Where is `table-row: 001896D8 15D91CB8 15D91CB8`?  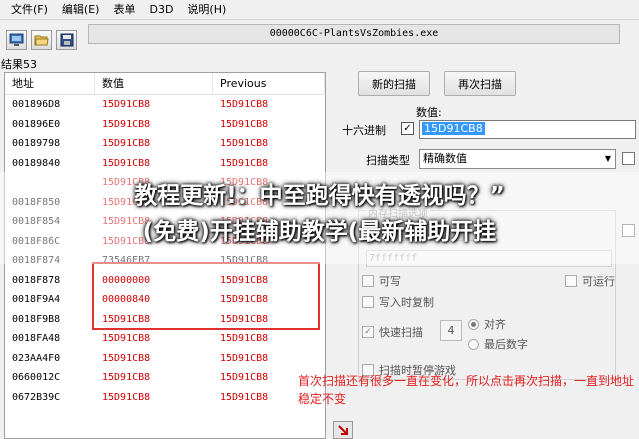
table-row: 001896D8 15D91CB8 15D91CB8 is located at coordinates (165, 105).